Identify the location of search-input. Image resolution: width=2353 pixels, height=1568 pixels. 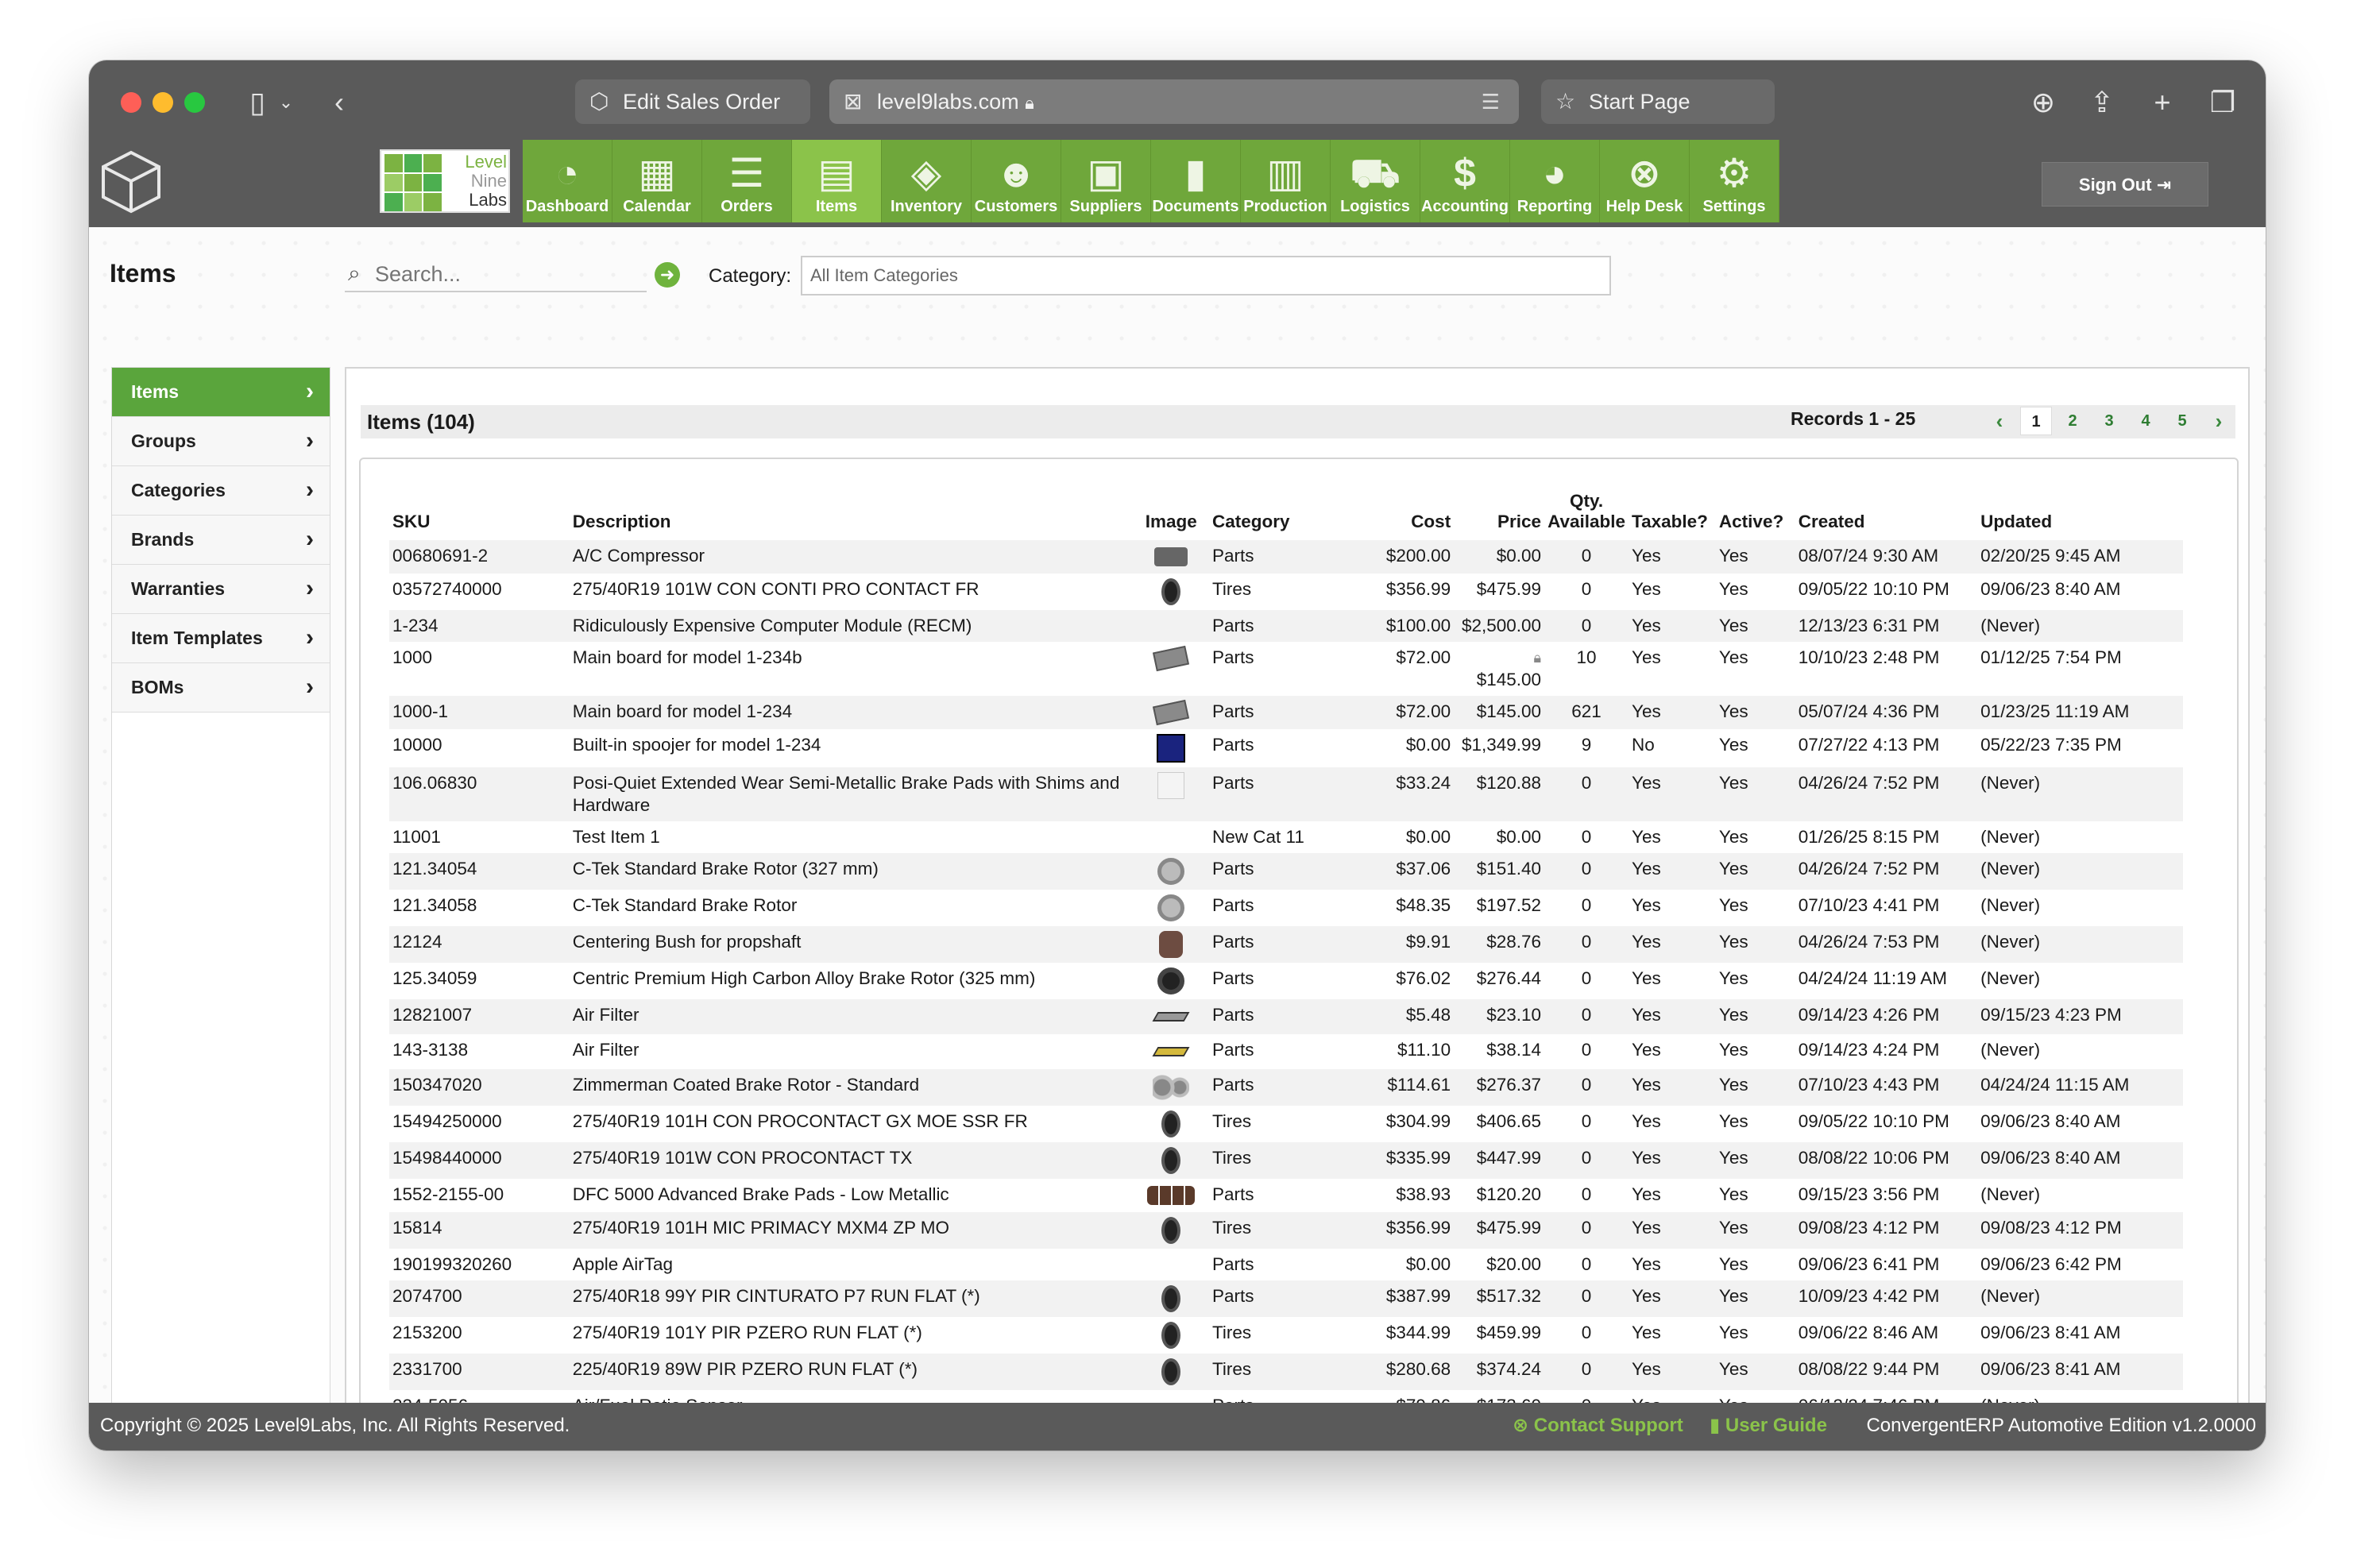
(506, 274).